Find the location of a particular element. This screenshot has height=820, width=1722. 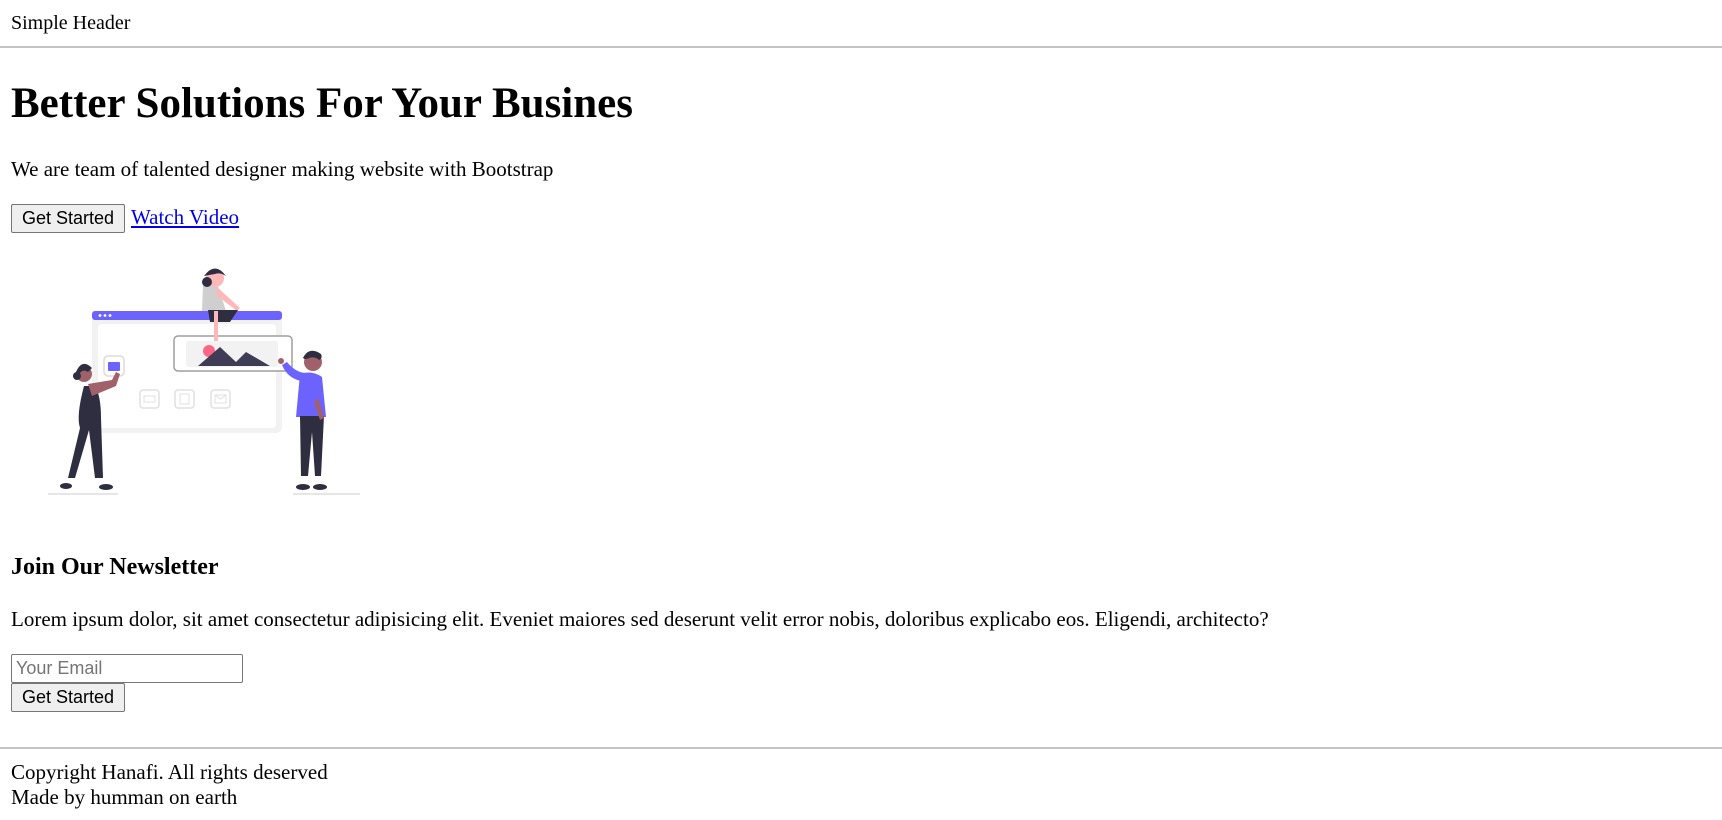

get-started-button: Get Started is located at coordinates (68, 218).